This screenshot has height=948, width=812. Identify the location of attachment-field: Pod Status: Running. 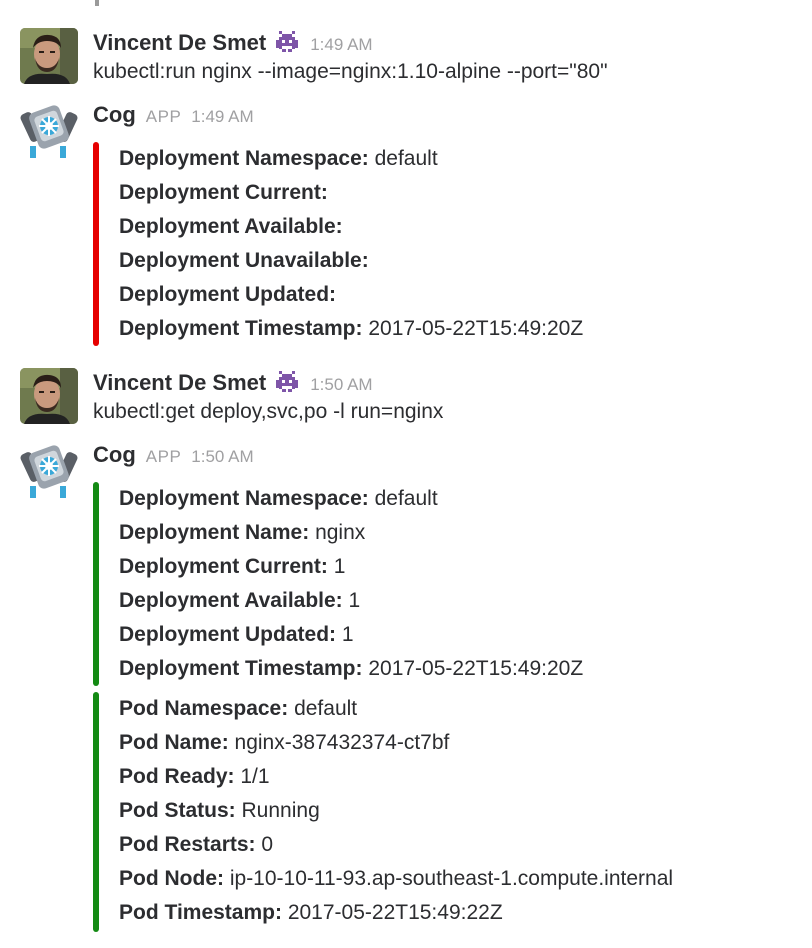
(219, 811).